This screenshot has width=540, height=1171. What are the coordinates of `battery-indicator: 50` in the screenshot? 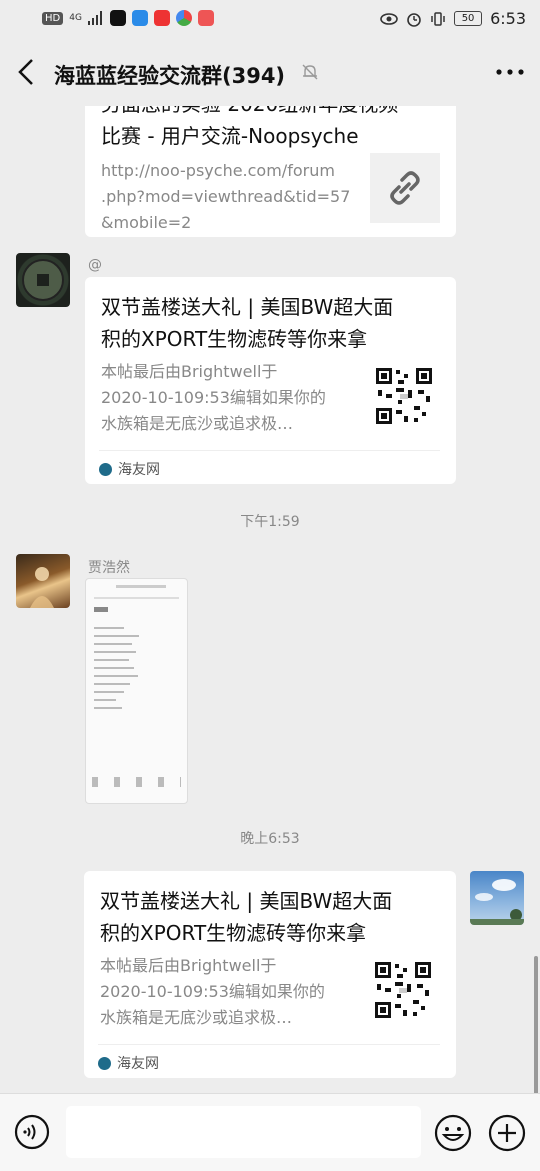 It's located at (468, 18).